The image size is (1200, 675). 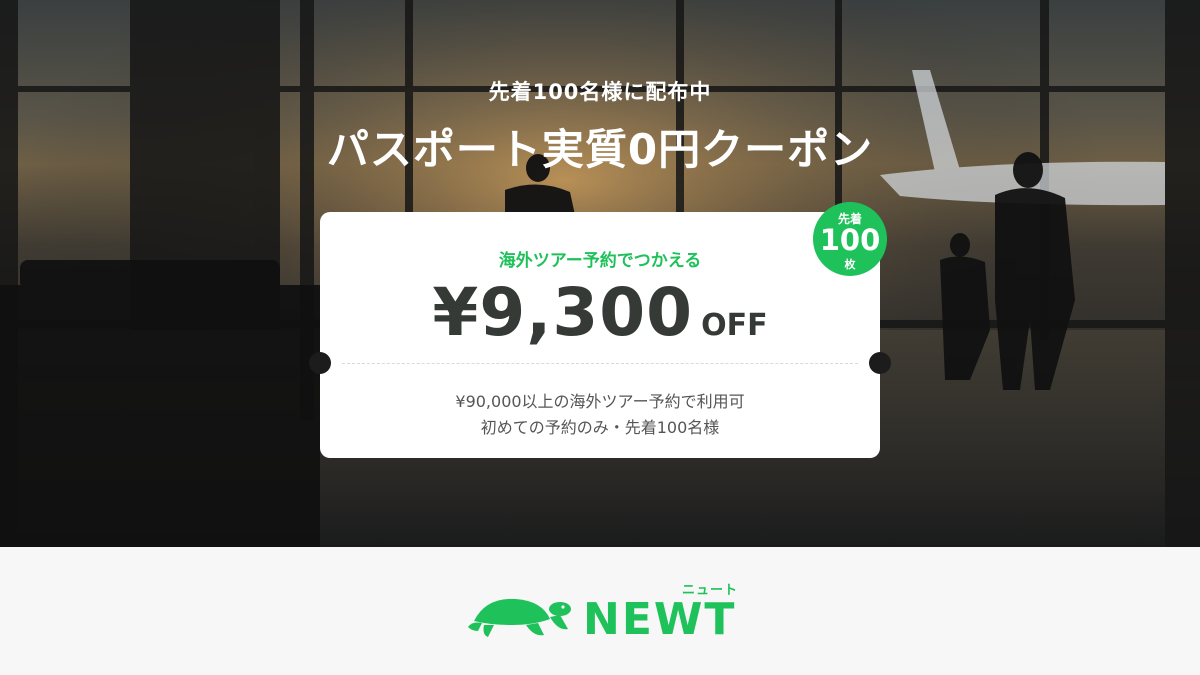 I want to click on limited-count-badge: 先着 100 枚, so click(x=850, y=239).